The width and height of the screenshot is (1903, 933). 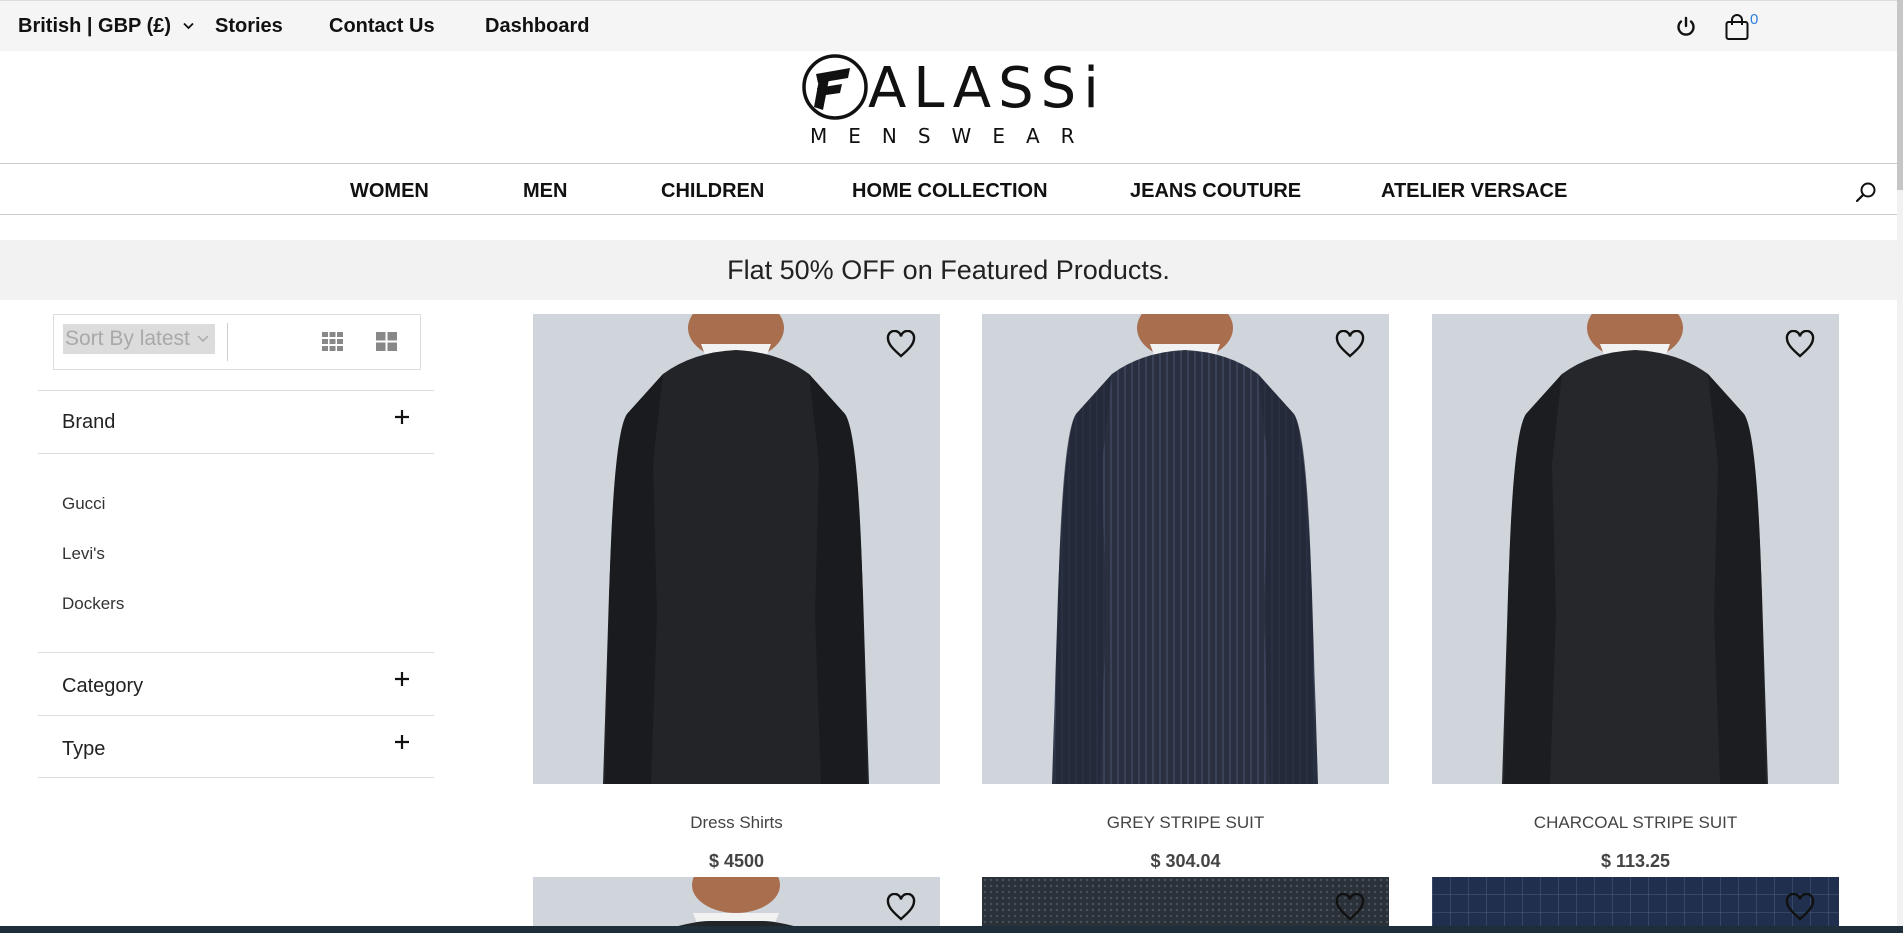 What do you see at coordinates (84, 749) in the screenshot?
I see `type-filter-title: Type` at bounding box center [84, 749].